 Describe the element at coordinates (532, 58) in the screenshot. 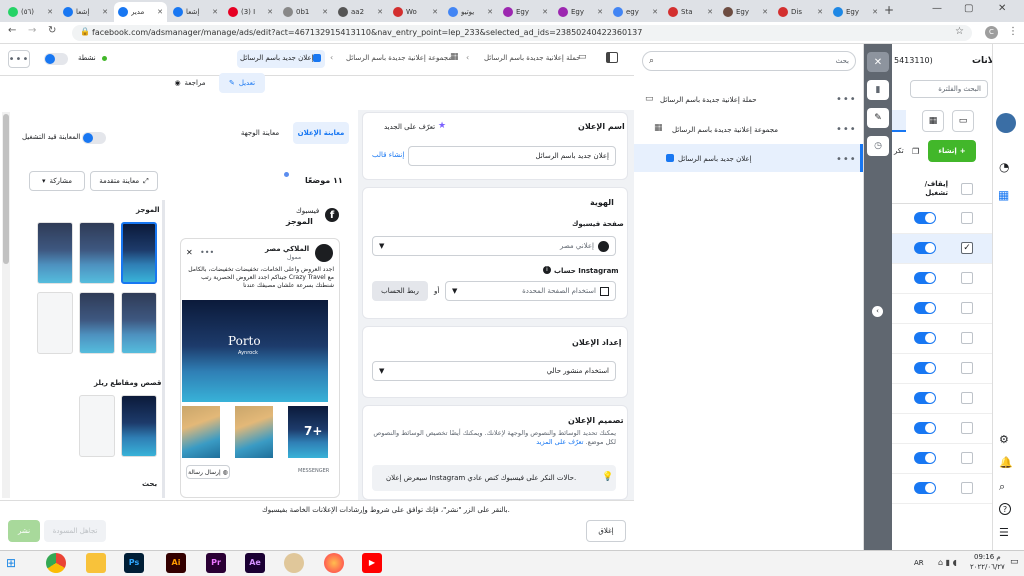

I see `crumb-campaign-label: حملة إعلانية جديدة باسم الرسائل` at that location.